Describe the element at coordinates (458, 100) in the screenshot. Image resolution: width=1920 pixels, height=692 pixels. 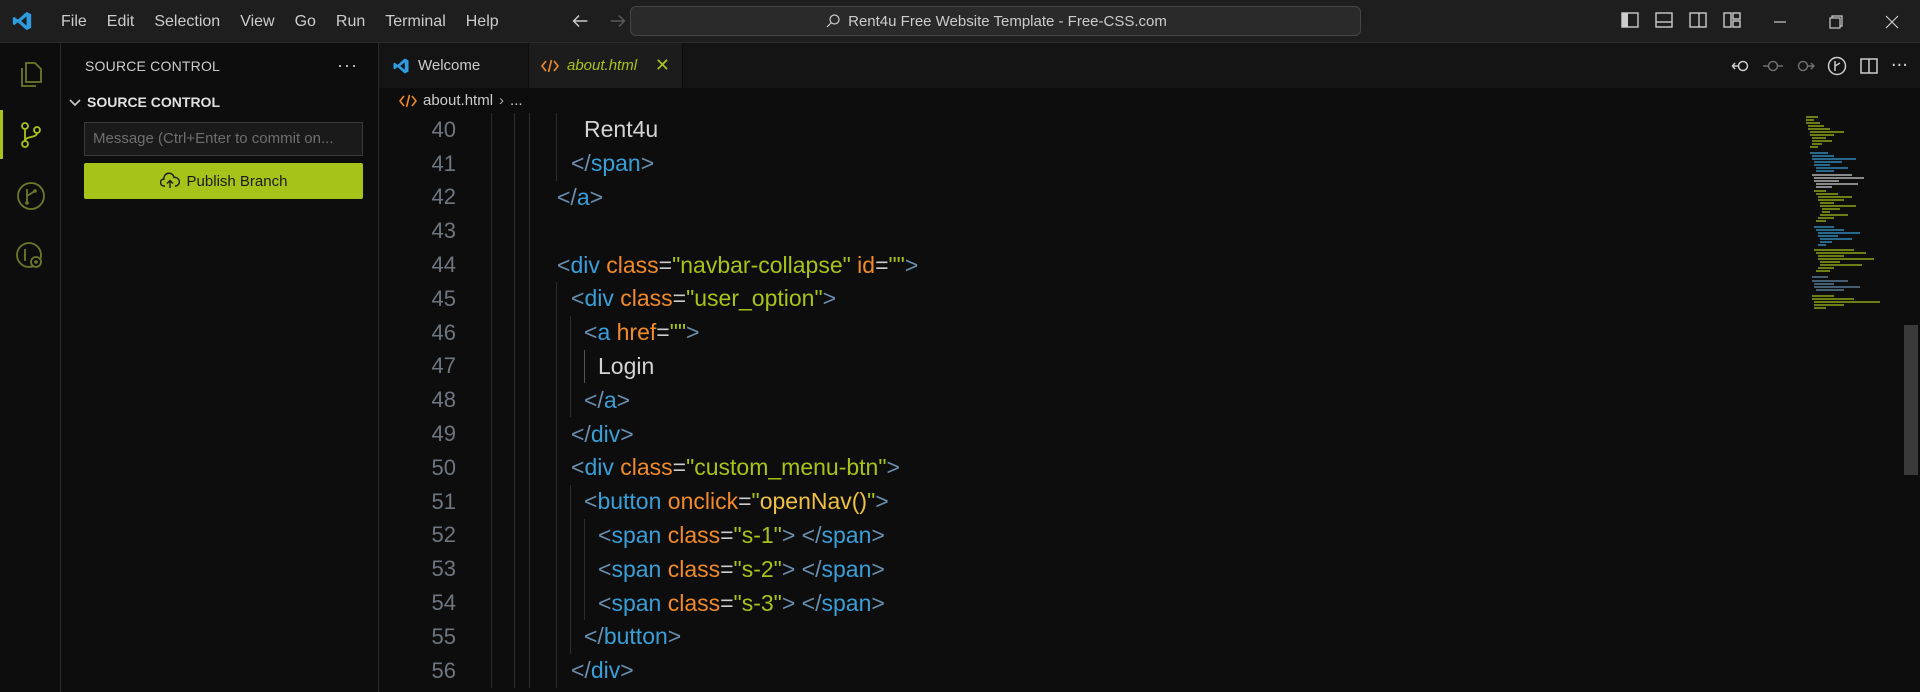
I see `breadcrumb-file: about.html` at that location.